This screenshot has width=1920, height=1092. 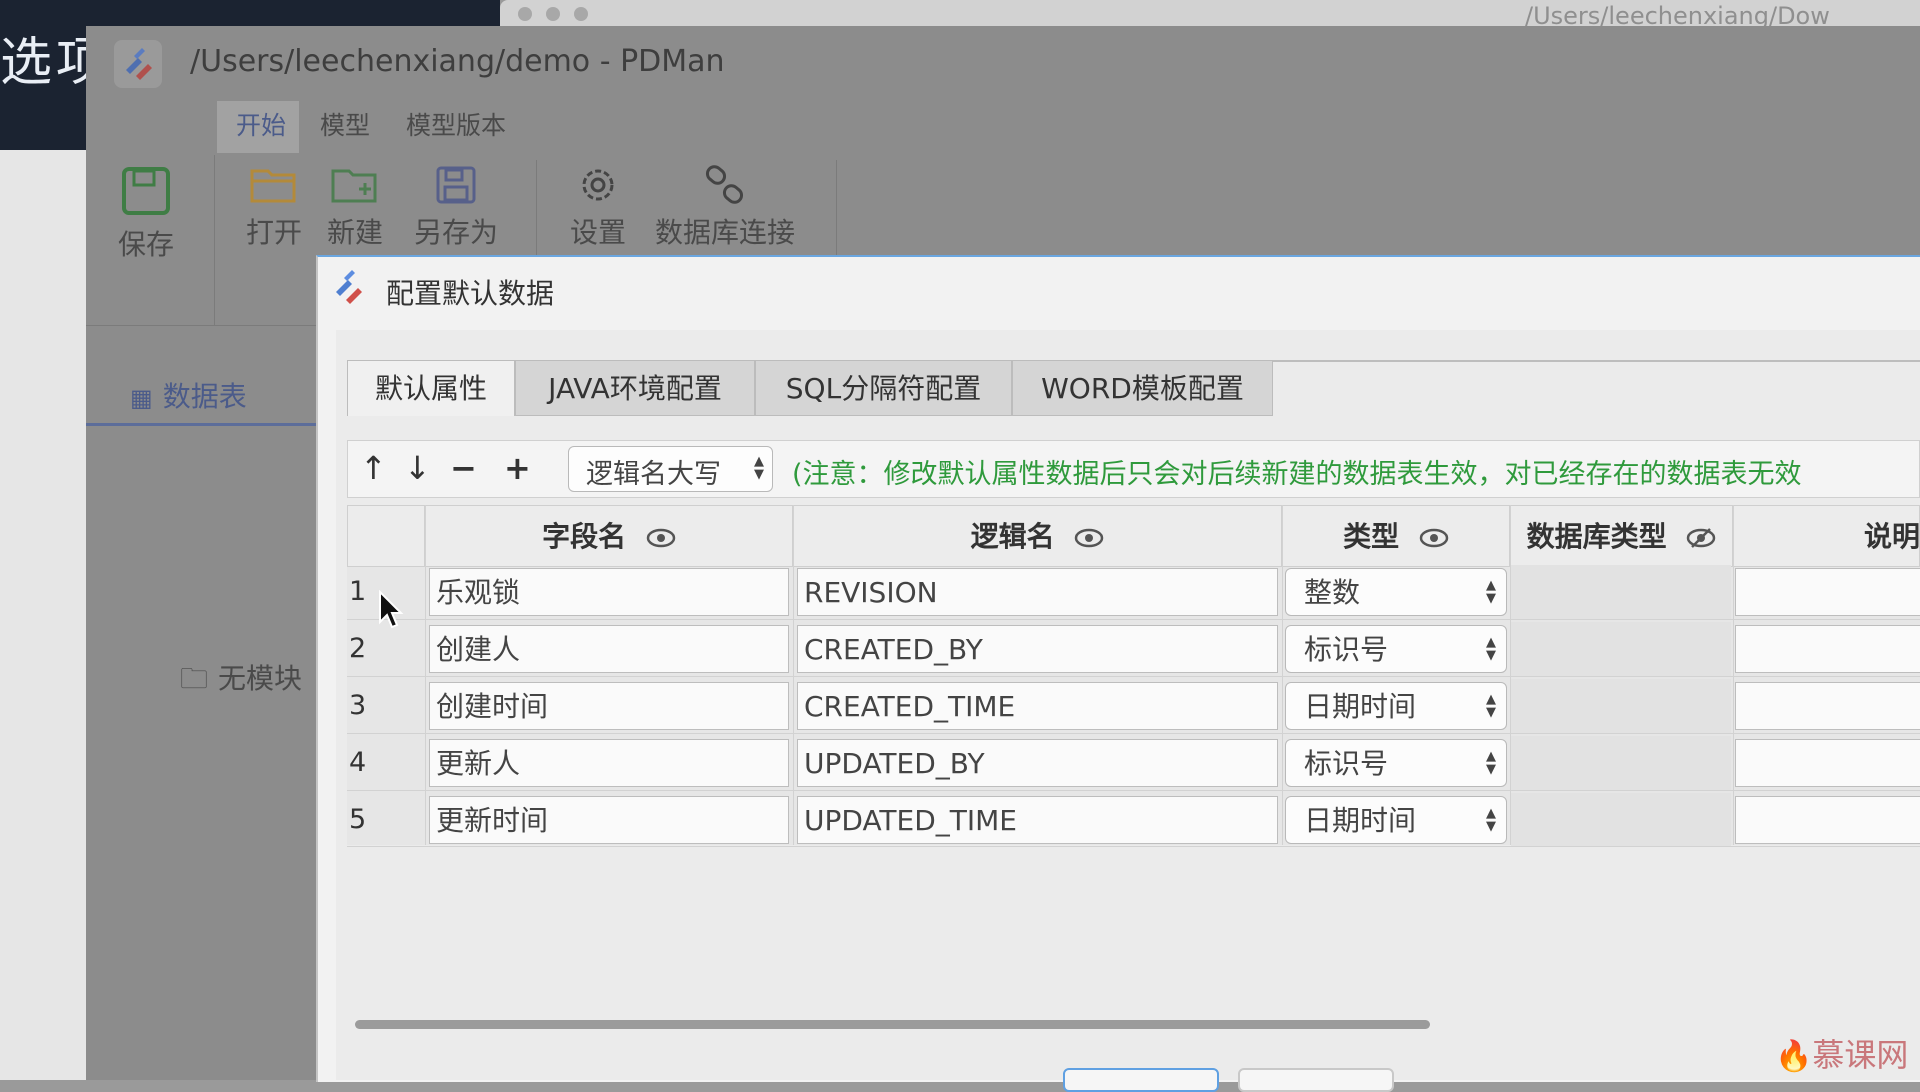 What do you see at coordinates (201, 424) in the screenshot?
I see `sidebar-tab-underline` at bounding box center [201, 424].